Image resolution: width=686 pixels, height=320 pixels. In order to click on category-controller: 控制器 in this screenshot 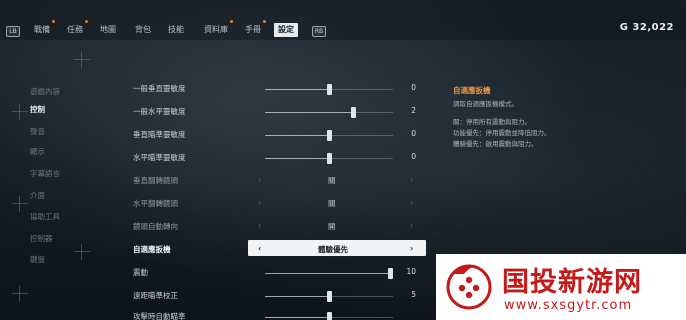, I will do `click(41, 238)`.